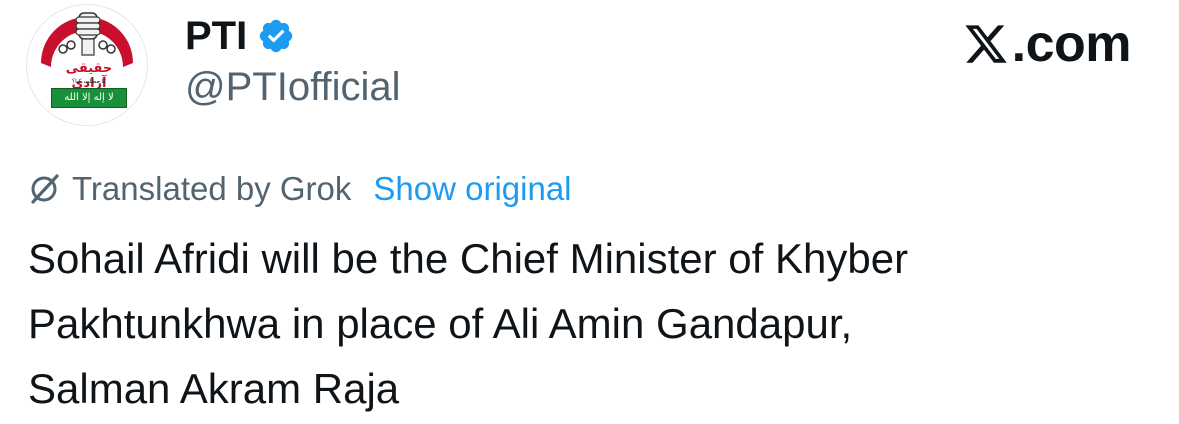 The width and height of the screenshot is (1179, 424). I want to click on x-com-brand: .com, so click(1047, 44).